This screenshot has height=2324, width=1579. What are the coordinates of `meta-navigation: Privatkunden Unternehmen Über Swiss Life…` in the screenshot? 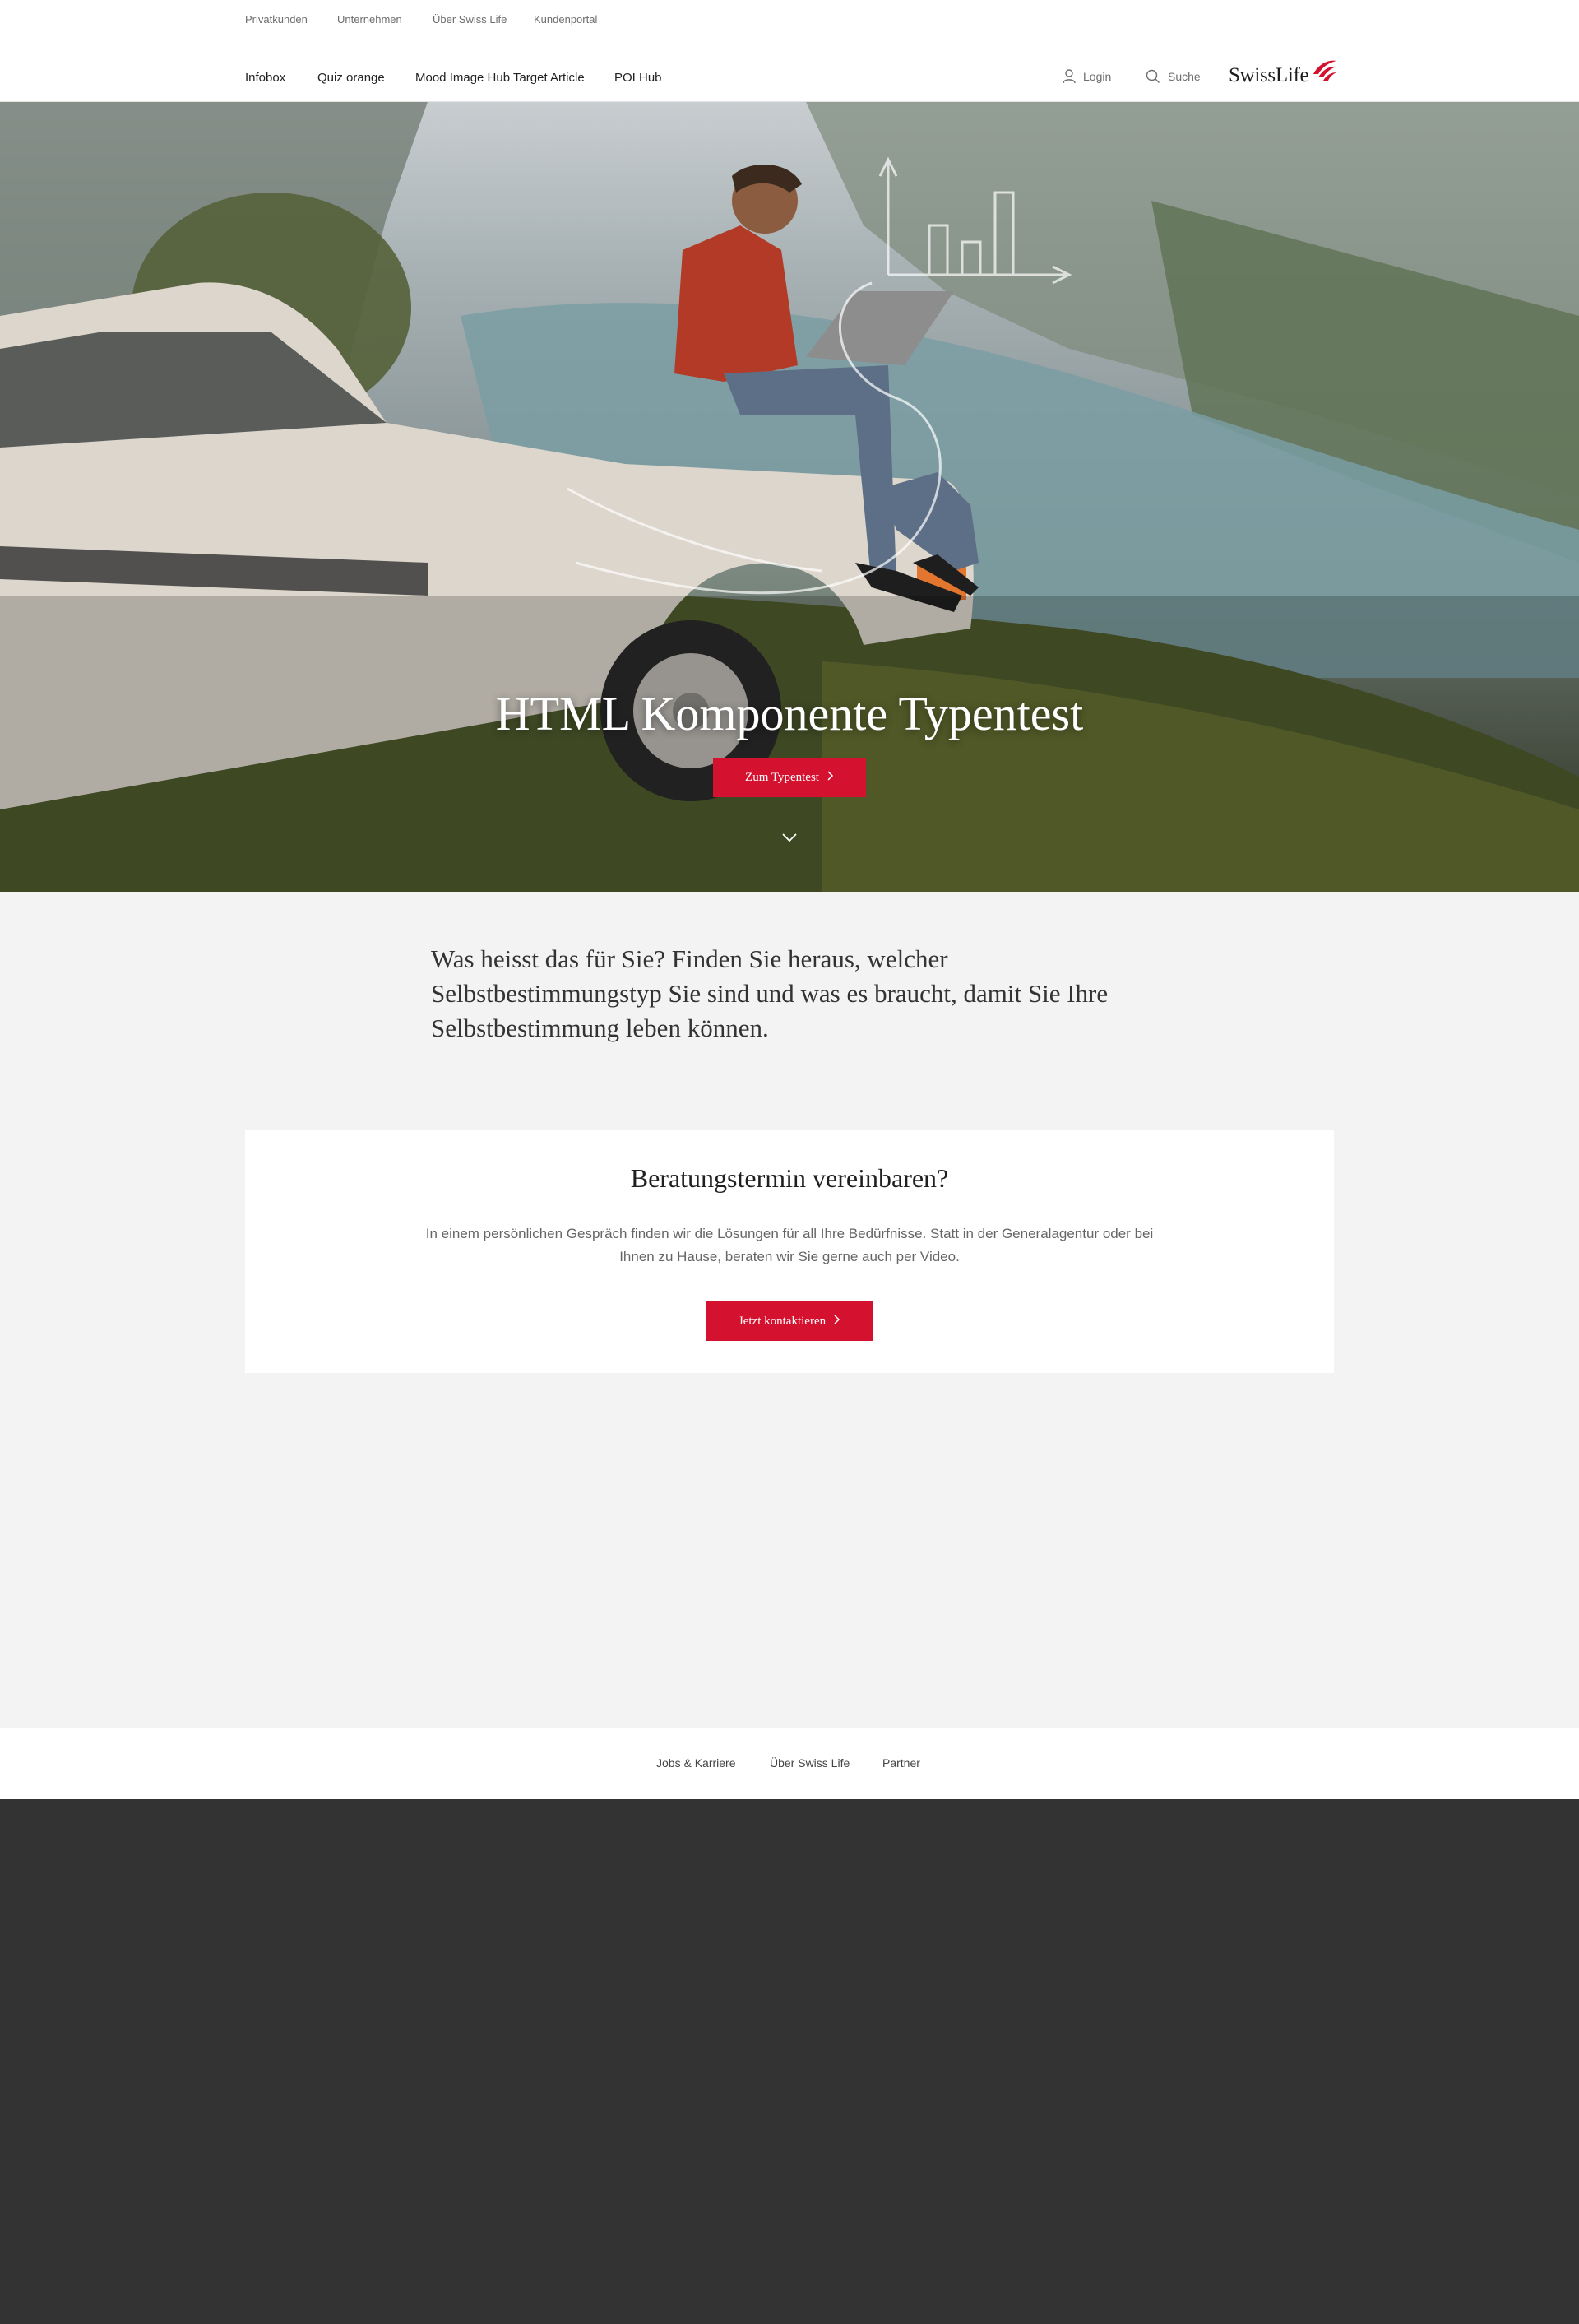 It's located at (789, 20).